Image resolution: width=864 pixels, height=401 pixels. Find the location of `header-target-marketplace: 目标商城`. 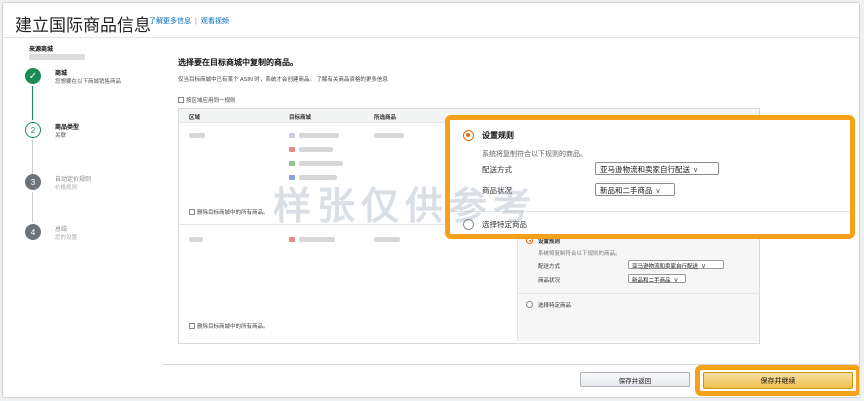

header-target-marketplace: 目标商城 is located at coordinates (300, 118).